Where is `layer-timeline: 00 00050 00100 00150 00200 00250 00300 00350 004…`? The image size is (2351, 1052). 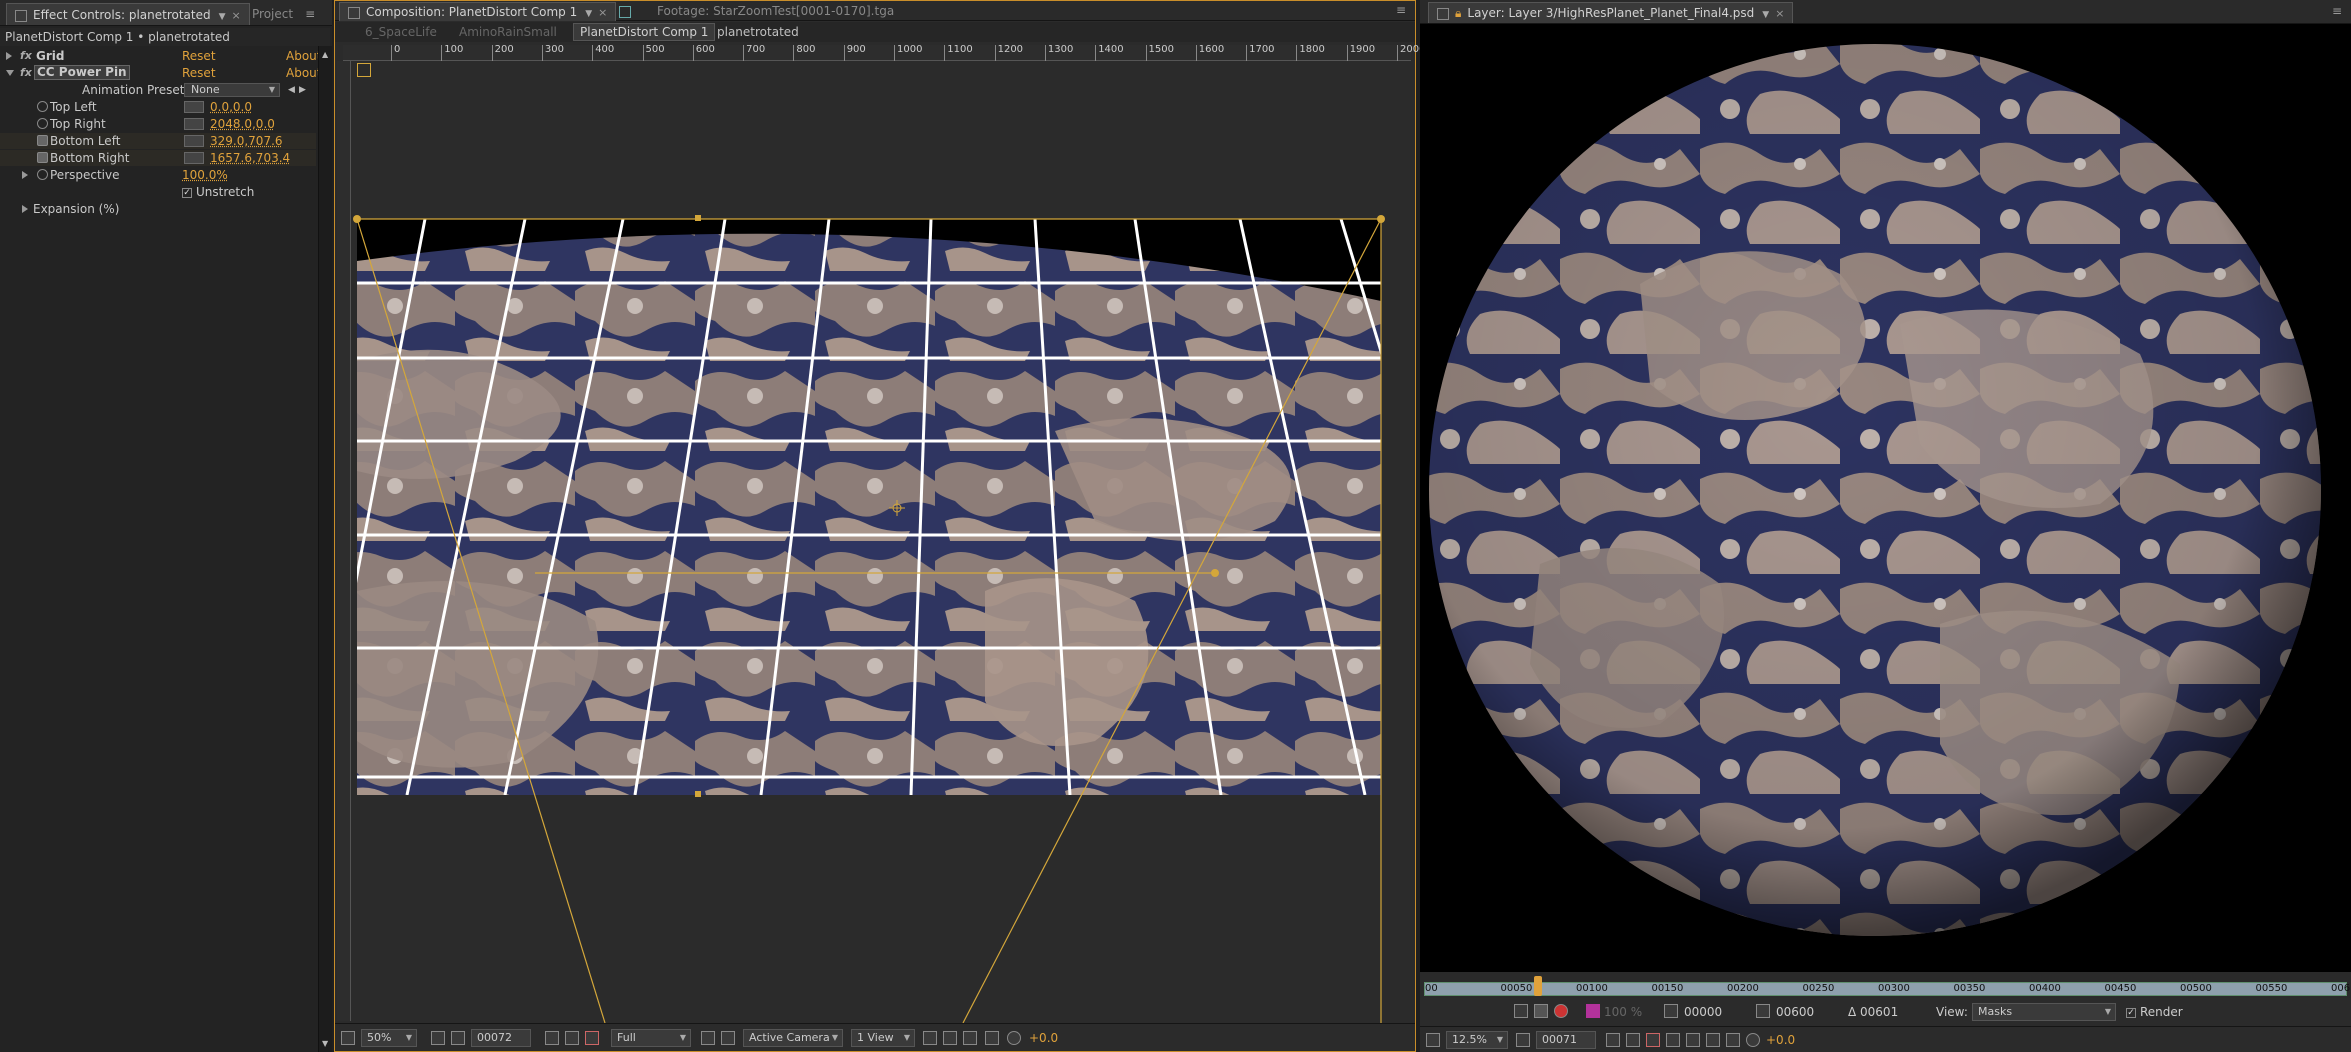 layer-timeline: 00 00050 00100 00150 00200 00250 00300 00350 004… is located at coordinates (1885, 985).